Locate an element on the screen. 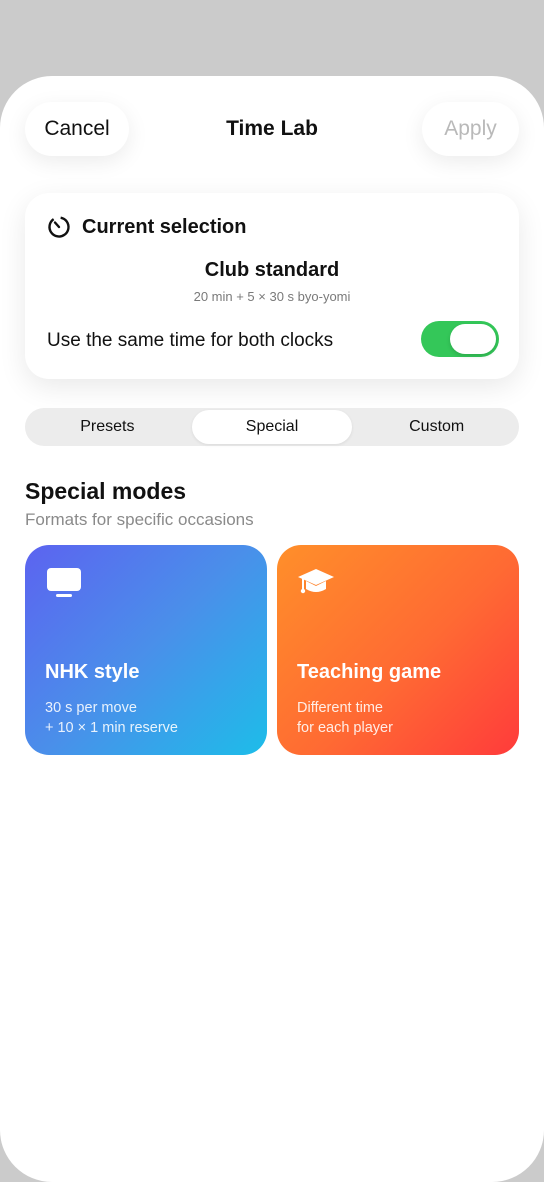 The width and height of the screenshot is (544, 1182). tab-presets: Presets is located at coordinates (107, 427).